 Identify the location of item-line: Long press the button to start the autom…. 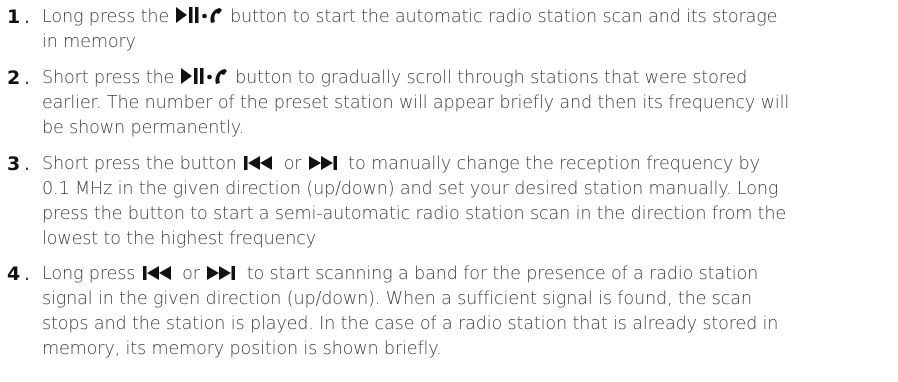
(409, 17).